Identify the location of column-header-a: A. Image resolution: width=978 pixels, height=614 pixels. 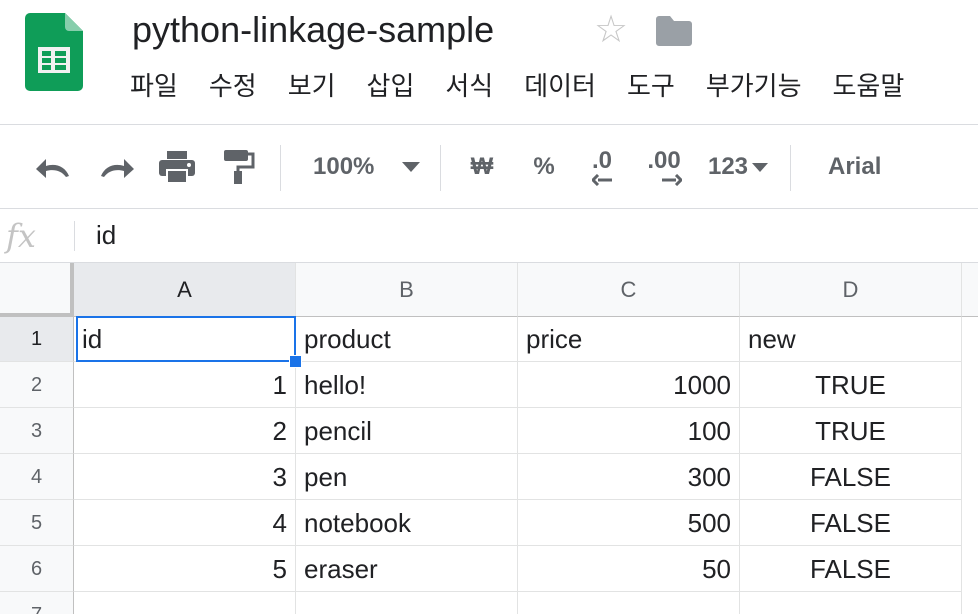
(185, 290).